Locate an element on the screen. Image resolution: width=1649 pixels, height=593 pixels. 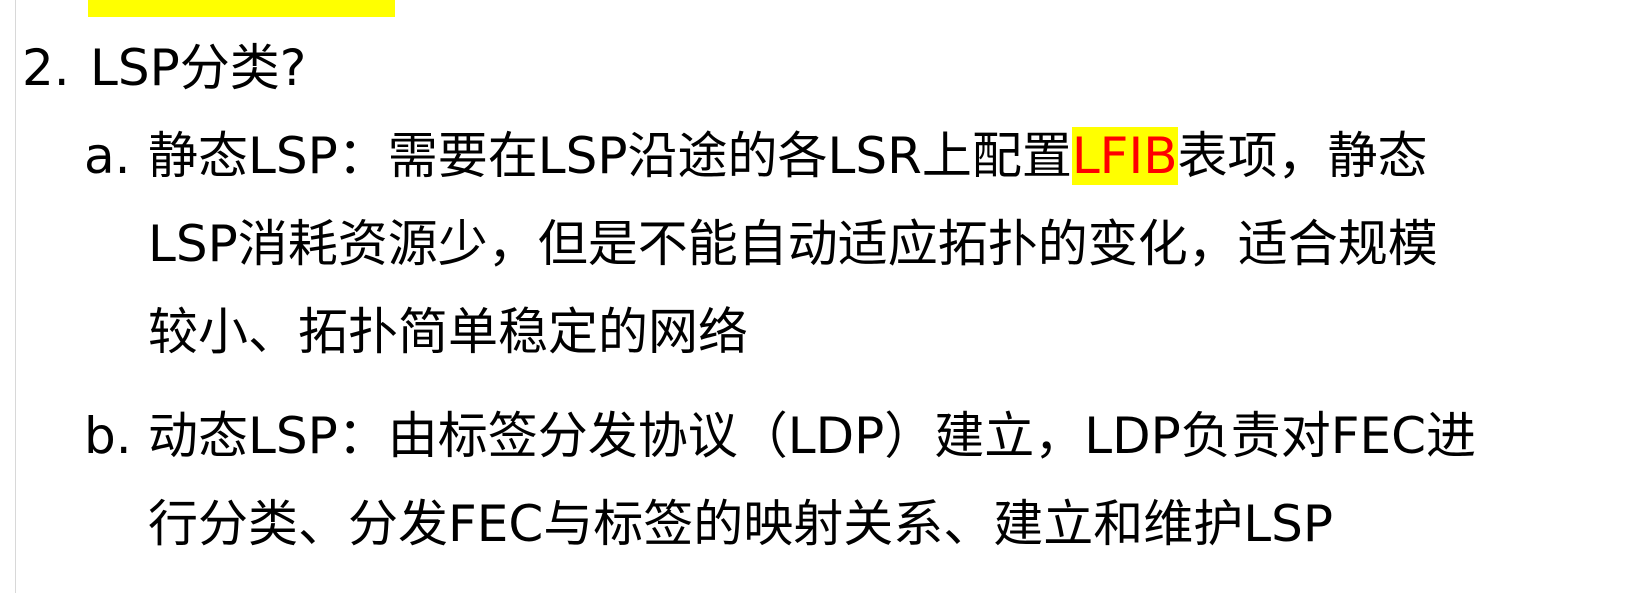
cropped-highlighted-text-top is located at coordinates (241, 8).